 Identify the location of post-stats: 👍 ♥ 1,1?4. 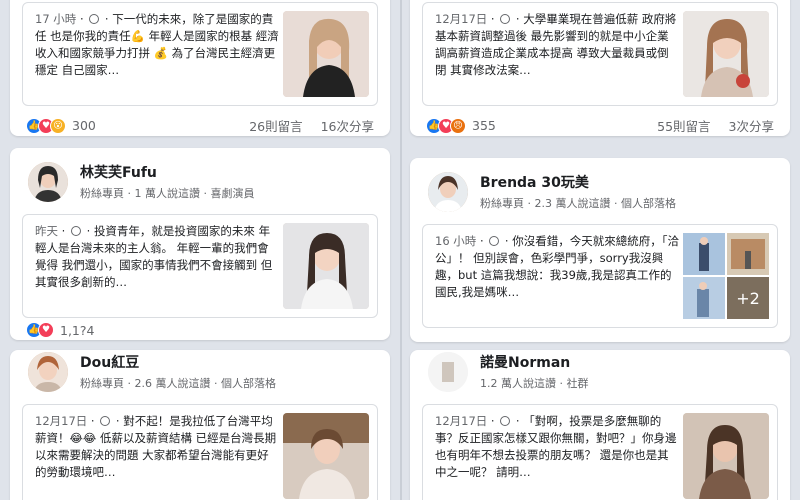
(200, 328).